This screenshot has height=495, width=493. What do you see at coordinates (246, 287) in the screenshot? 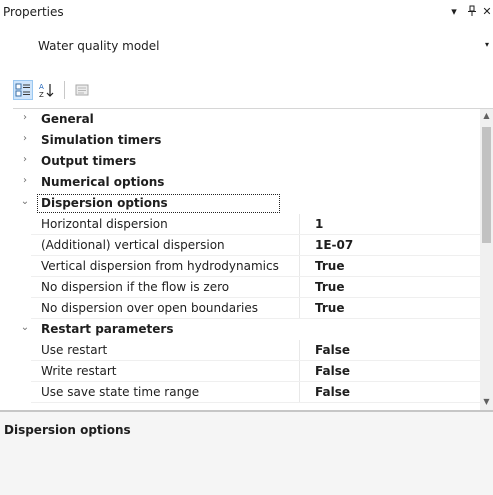
I see `property-row-no-dispersion-flow-zero: No dispersion if the flow is zero True` at bounding box center [246, 287].